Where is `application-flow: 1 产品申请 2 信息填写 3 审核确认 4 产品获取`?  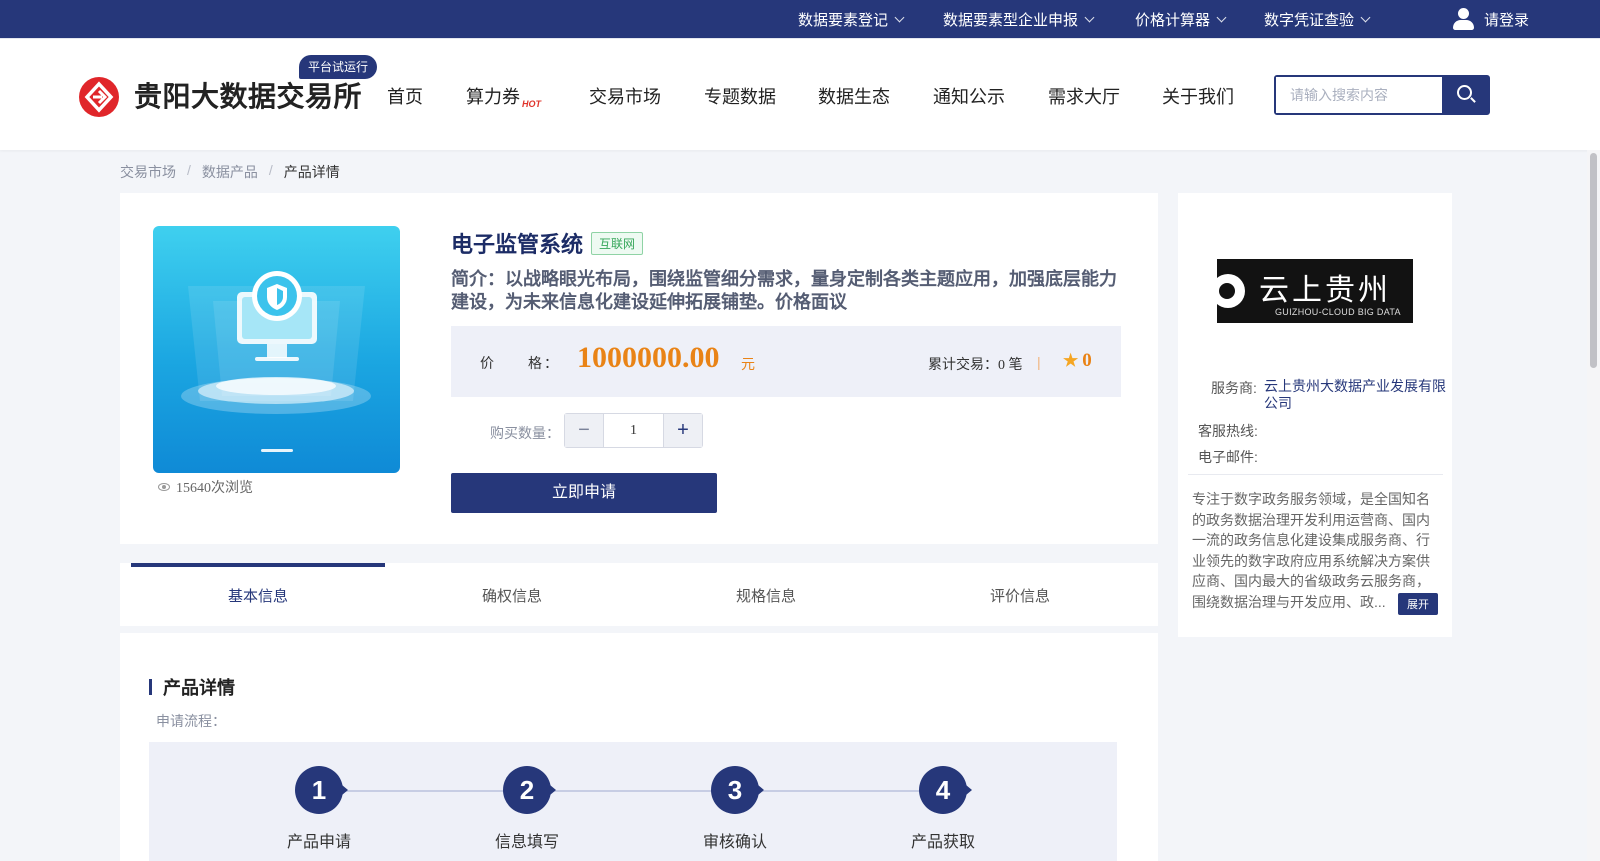 application-flow: 1 产品申请 2 信息填写 3 审核确认 4 产品获取 is located at coordinates (633, 801).